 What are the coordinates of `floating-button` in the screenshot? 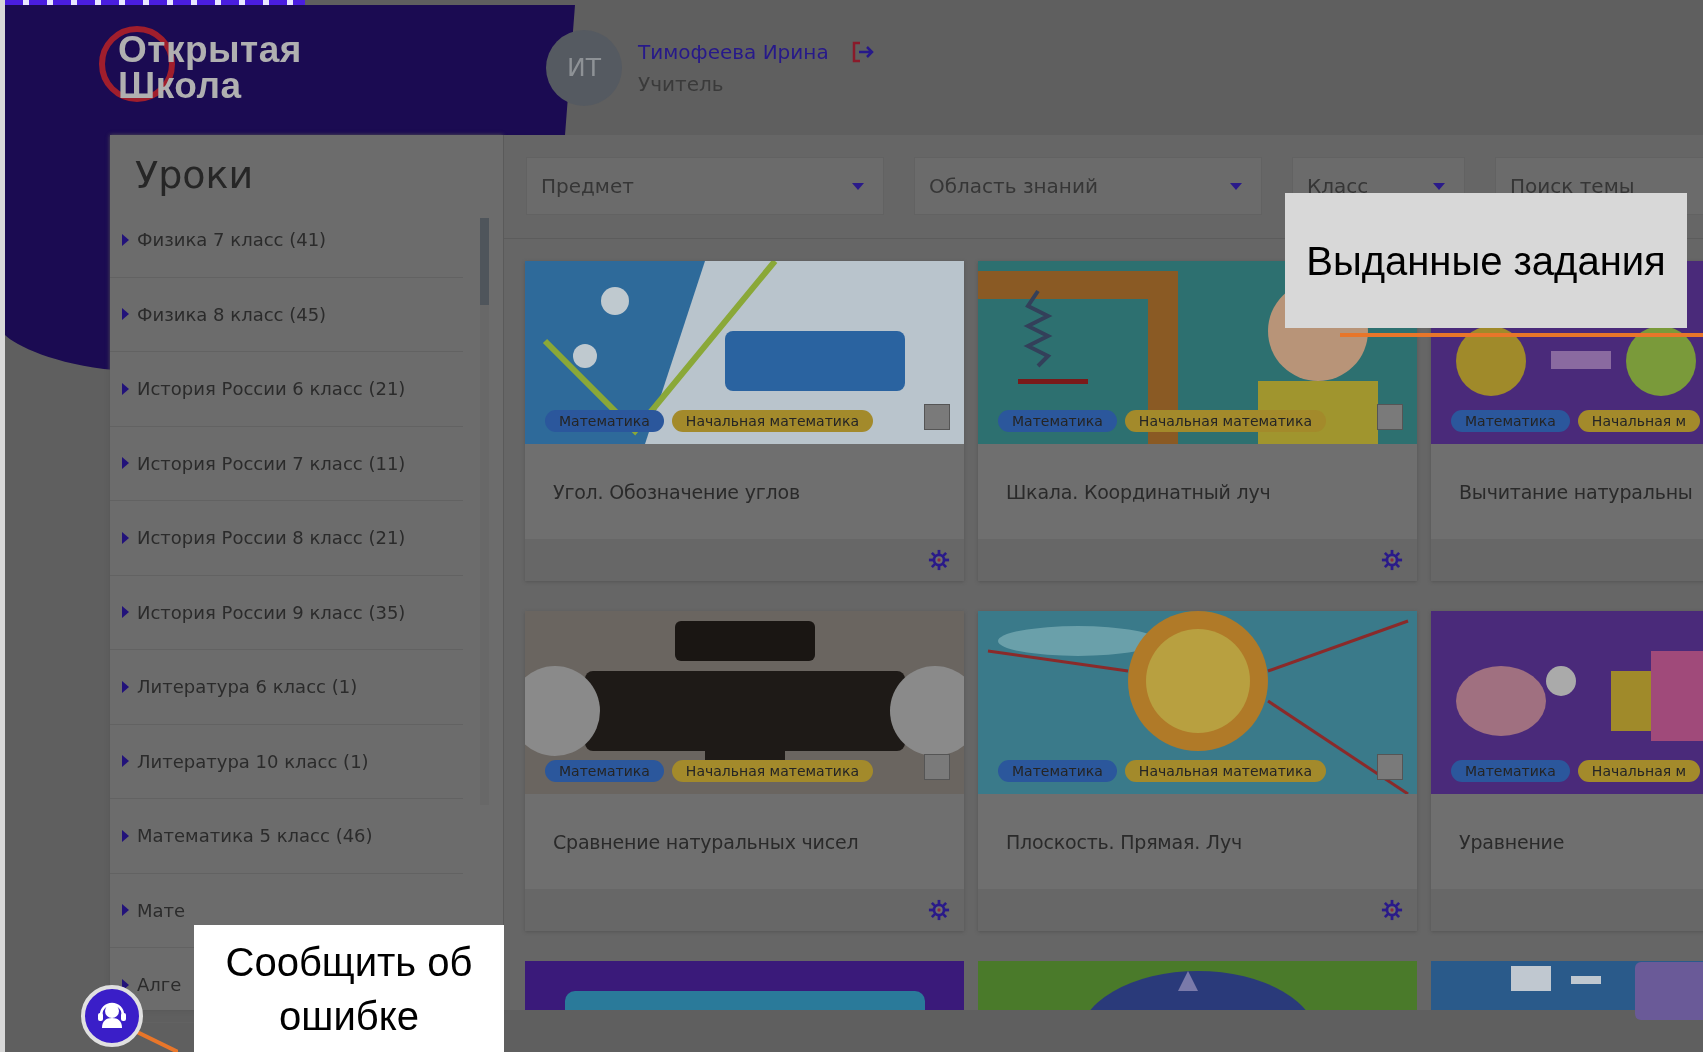 It's located at (1669, 991).